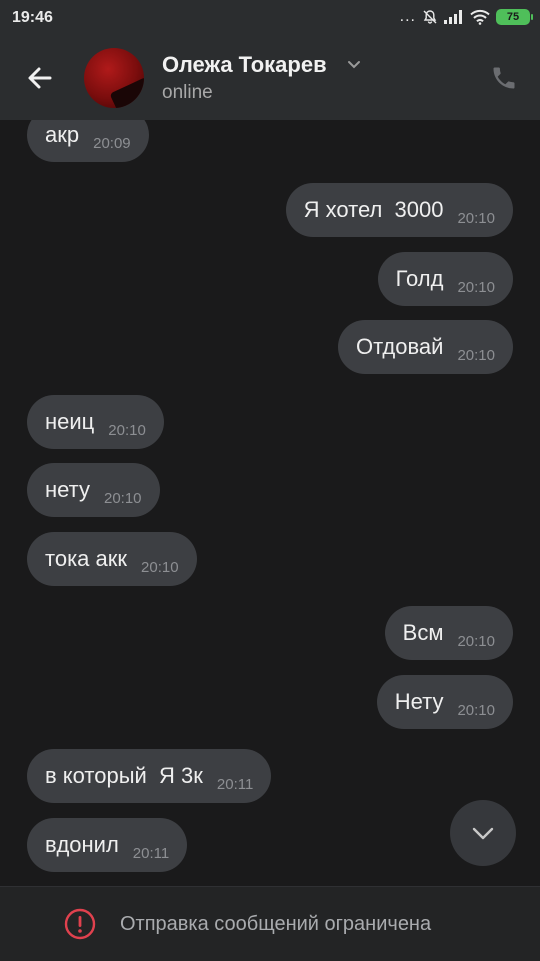 Image resolution: width=540 pixels, height=961 pixels. What do you see at coordinates (276, 924) in the screenshot?
I see `restricted-text: Отправка сообщений ограничена` at bounding box center [276, 924].